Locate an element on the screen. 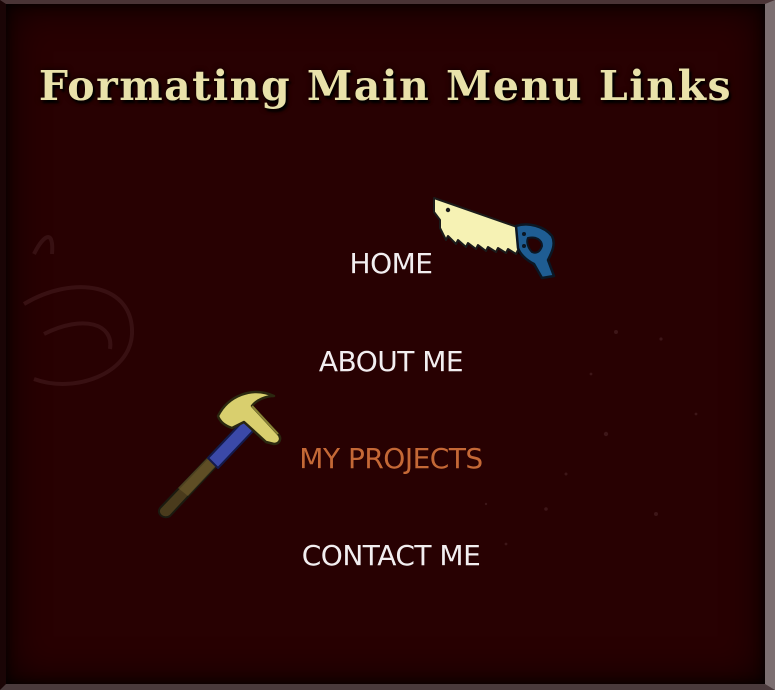 Image resolution: width=775 pixels, height=690 pixels. menu-item-home: HOME is located at coordinates (385, 263).